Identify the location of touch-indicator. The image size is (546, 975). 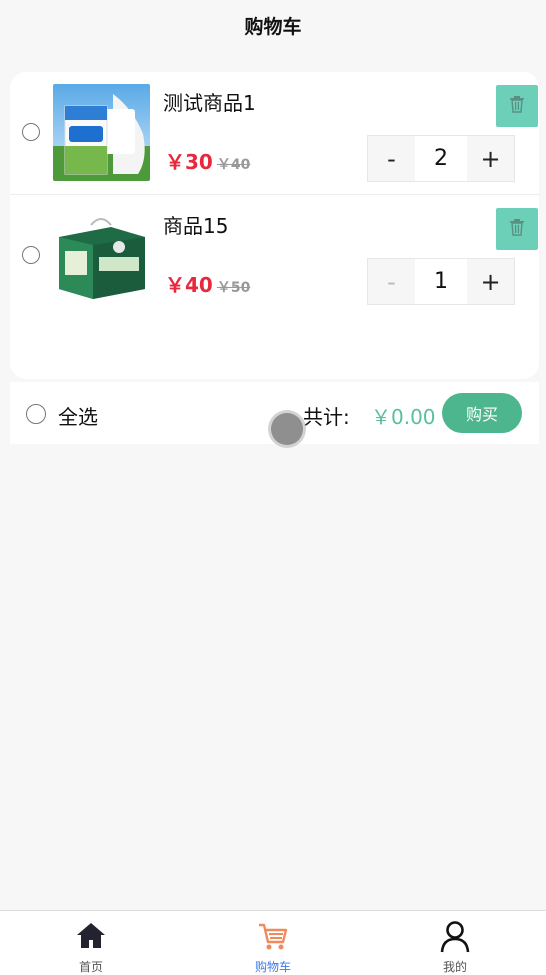
(287, 429).